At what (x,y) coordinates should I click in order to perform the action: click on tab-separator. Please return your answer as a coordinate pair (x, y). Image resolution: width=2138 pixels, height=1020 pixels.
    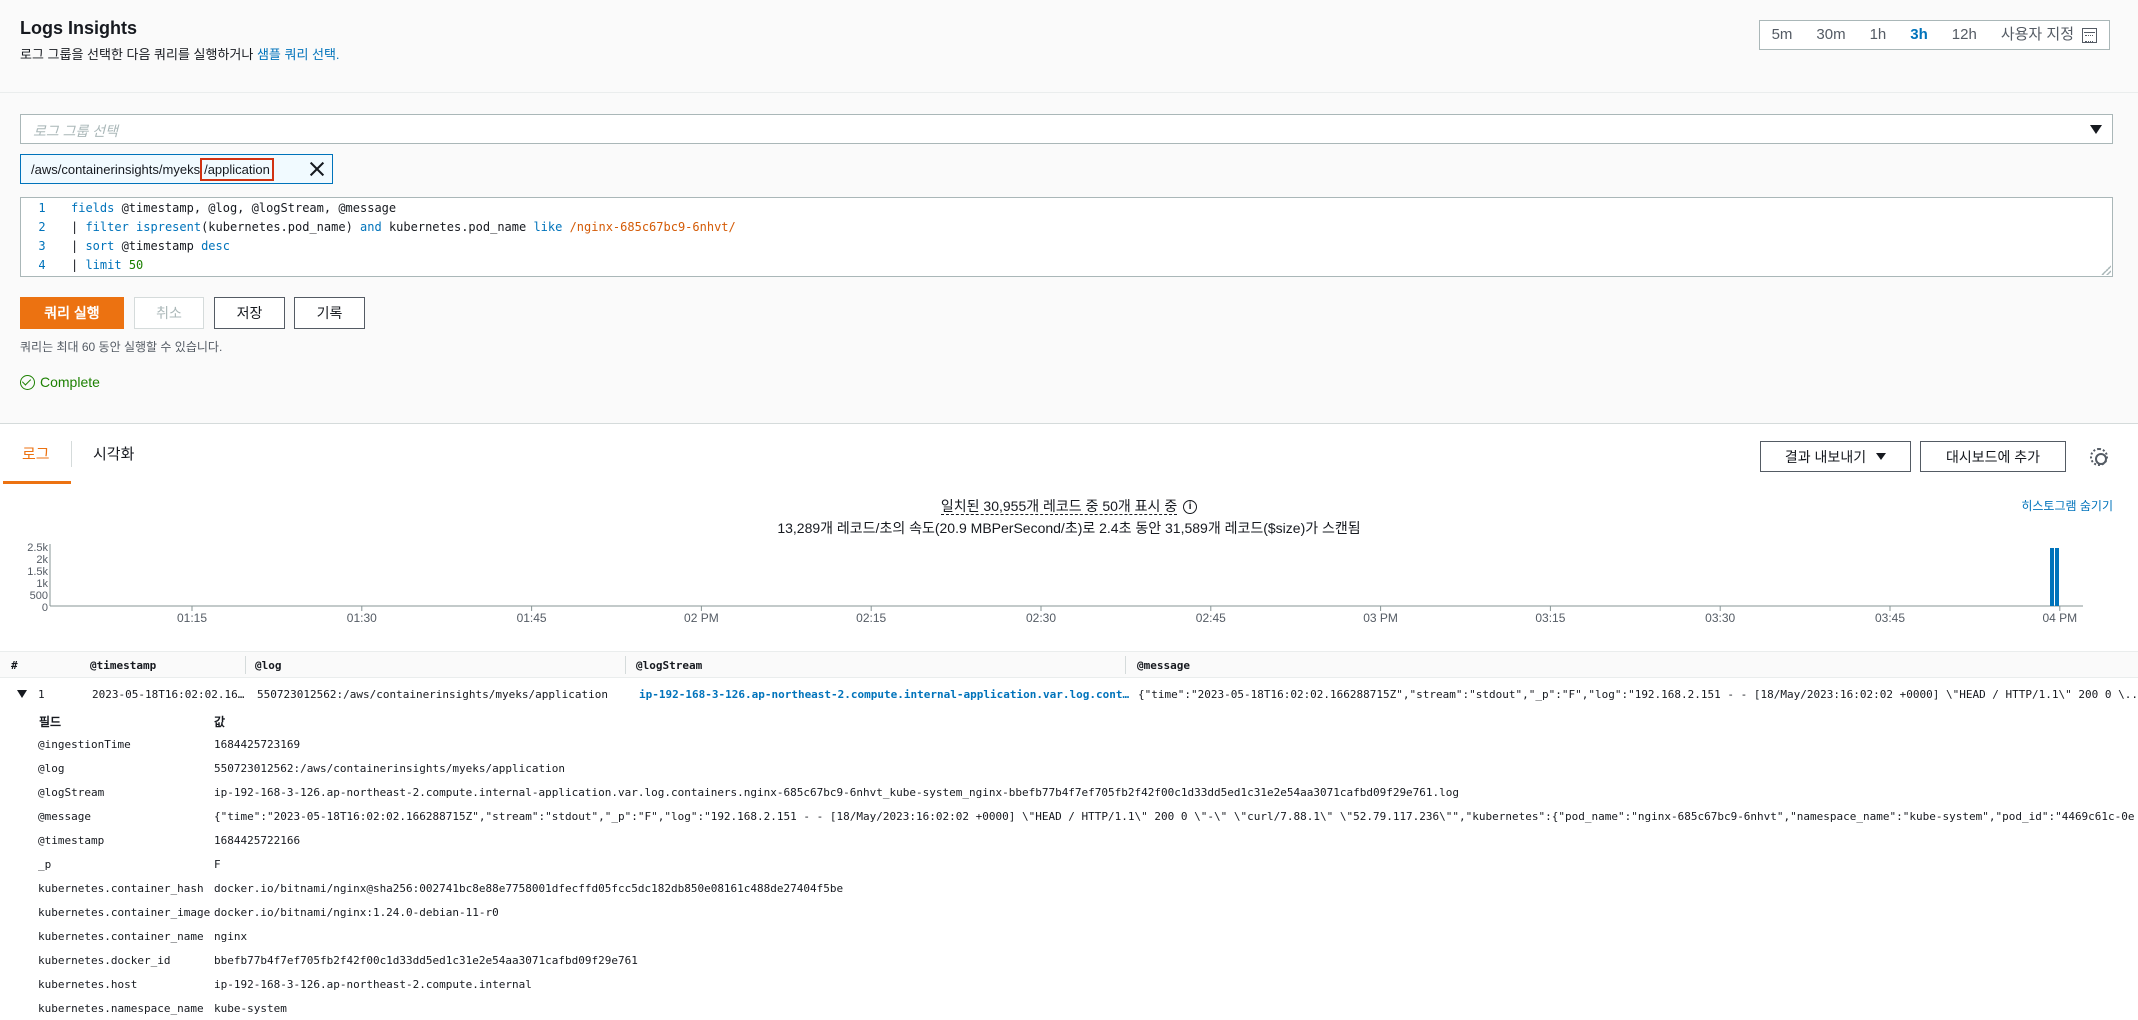
    Looking at the image, I should click on (71, 454).